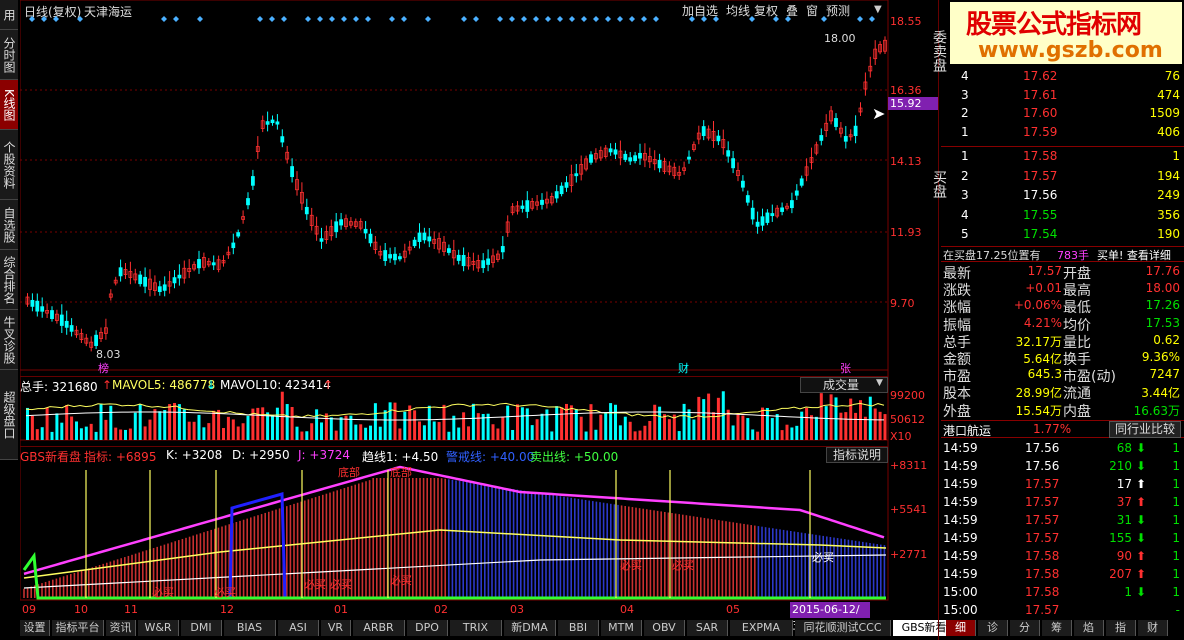 This screenshot has width=1184, height=640. What do you see at coordinates (1062, 114) in the screenshot?
I see `sell-level-row: 2 17.60 1509` at bounding box center [1062, 114].